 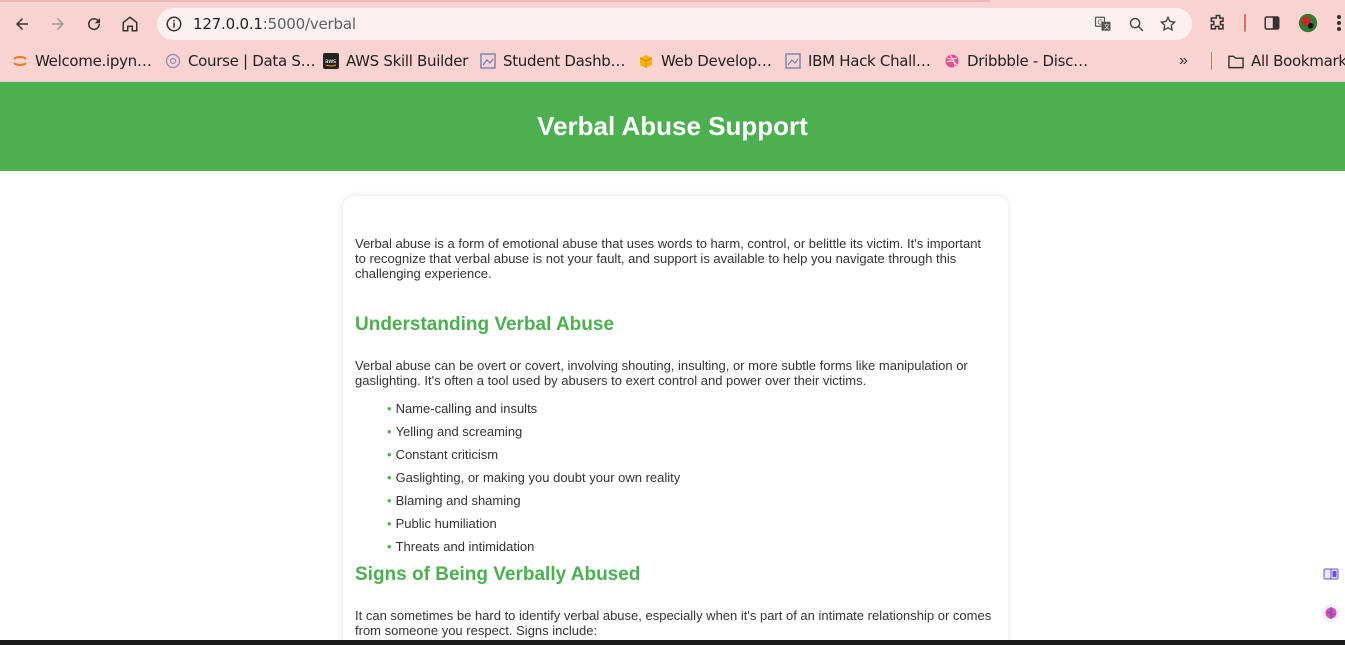 I want to click on home-icon, so click(x=130, y=24).